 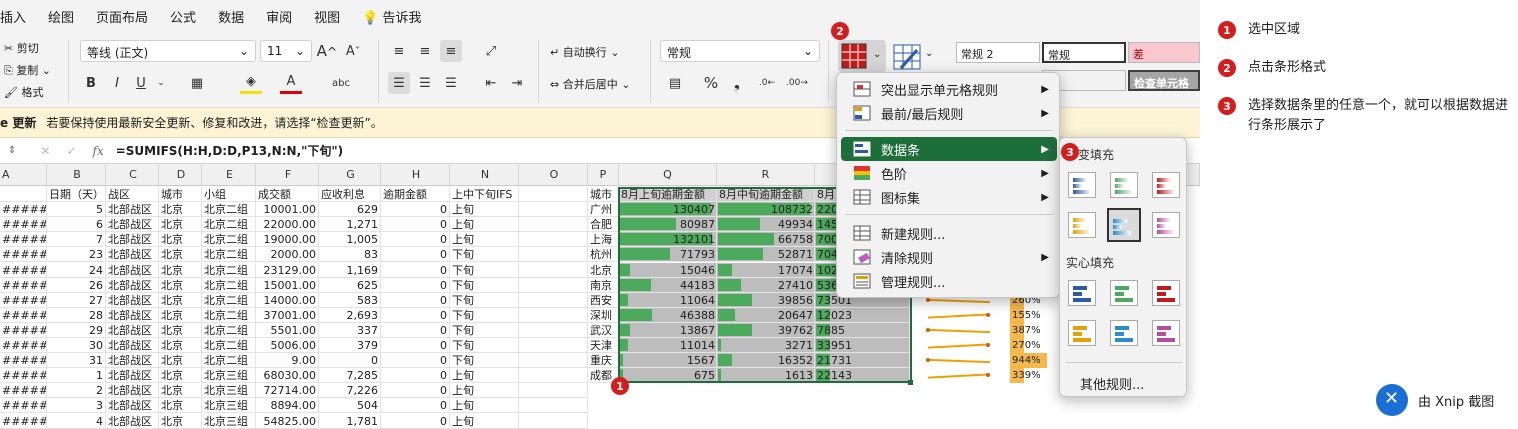 What do you see at coordinates (907, 57) in the screenshot?
I see `format-as-table-button` at bounding box center [907, 57].